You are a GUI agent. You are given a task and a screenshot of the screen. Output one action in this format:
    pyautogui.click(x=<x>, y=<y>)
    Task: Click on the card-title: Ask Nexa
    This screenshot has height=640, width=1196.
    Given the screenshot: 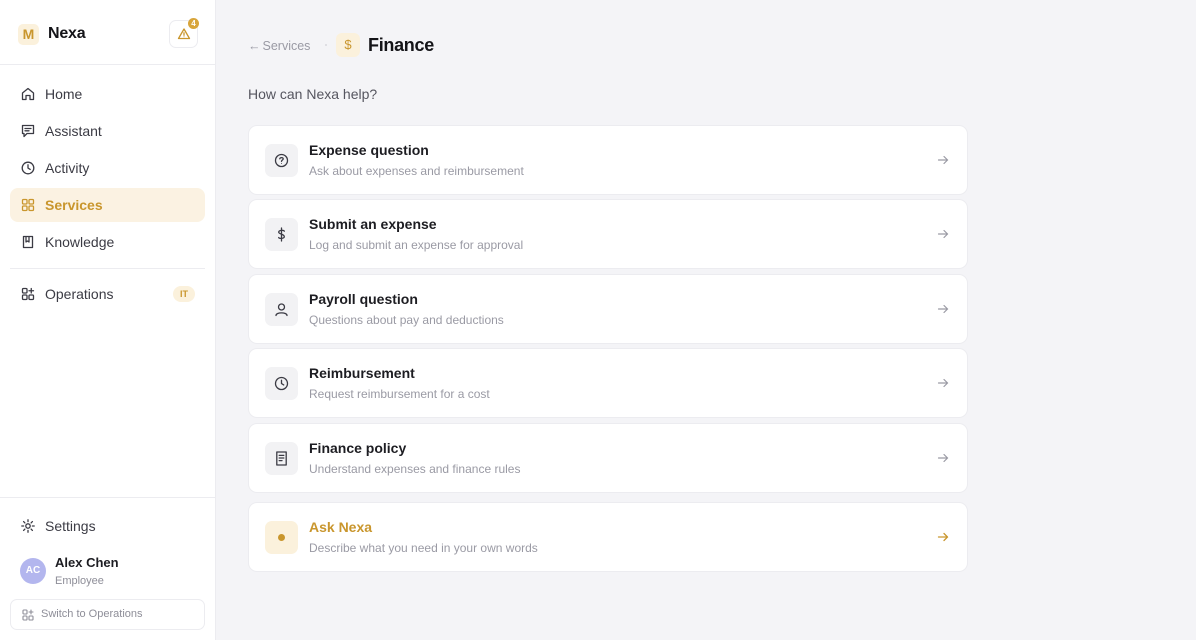 What is the action you would take?
    pyautogui.click(x=341, y=527)
    